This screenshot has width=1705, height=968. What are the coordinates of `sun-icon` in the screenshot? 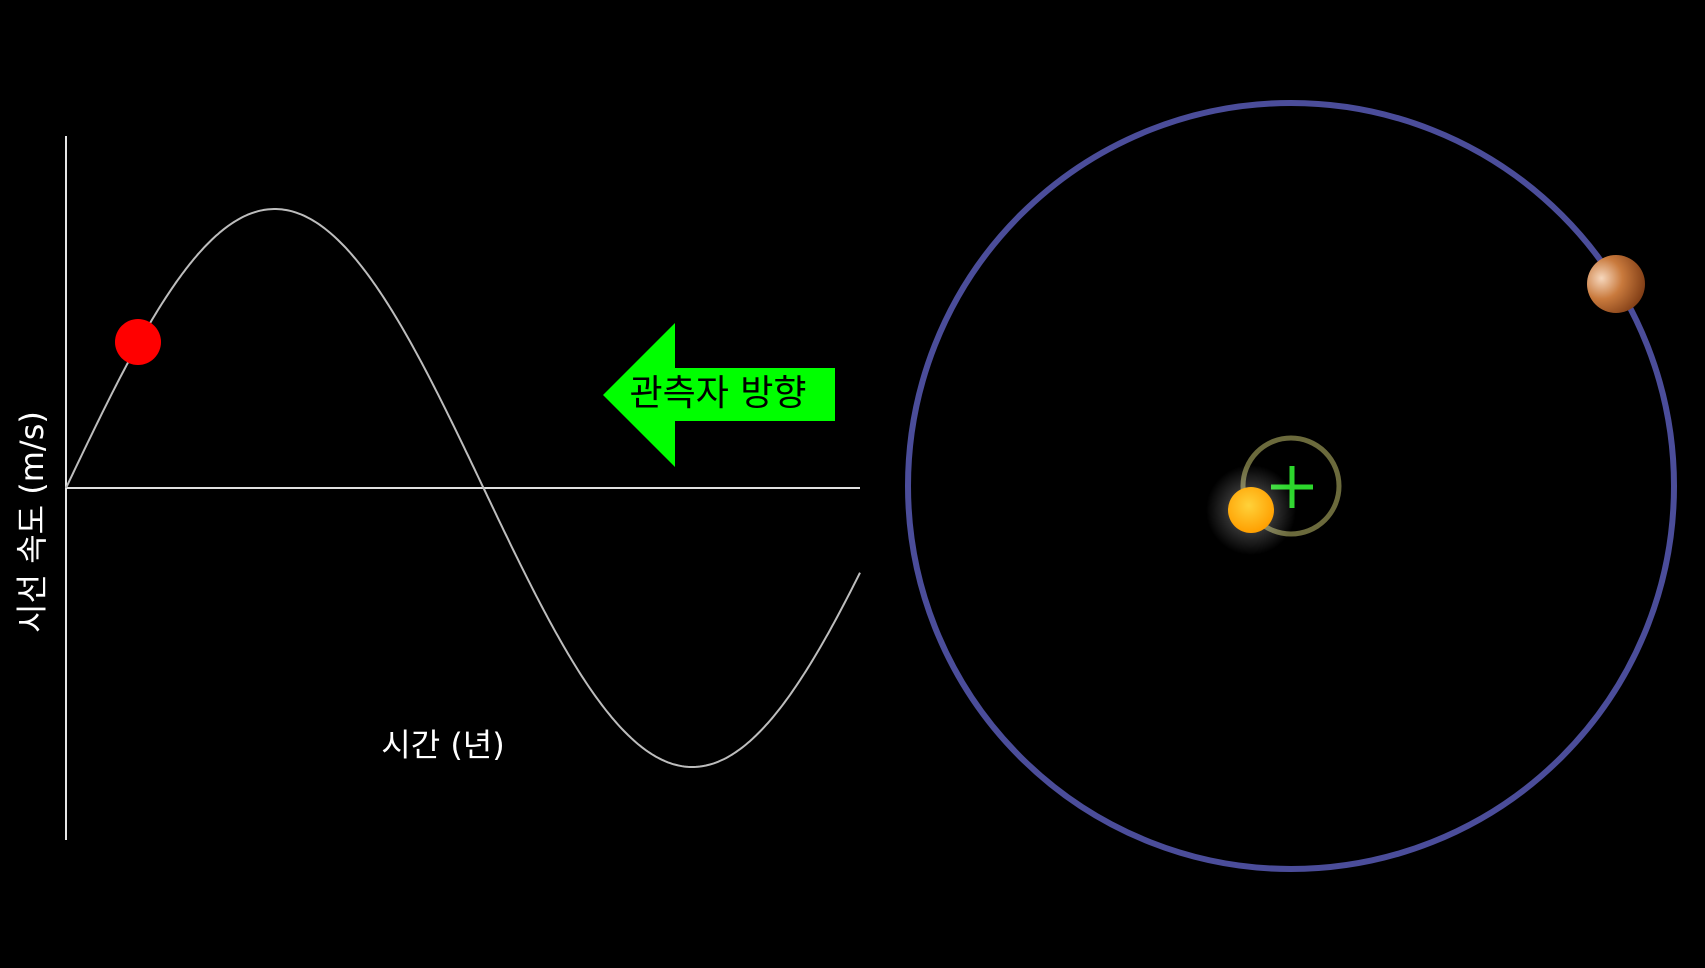 It's located at (1251, 510).